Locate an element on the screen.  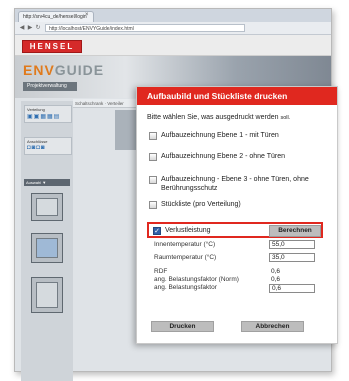
site-header: HENSEL is located at coordinates (173, 45).